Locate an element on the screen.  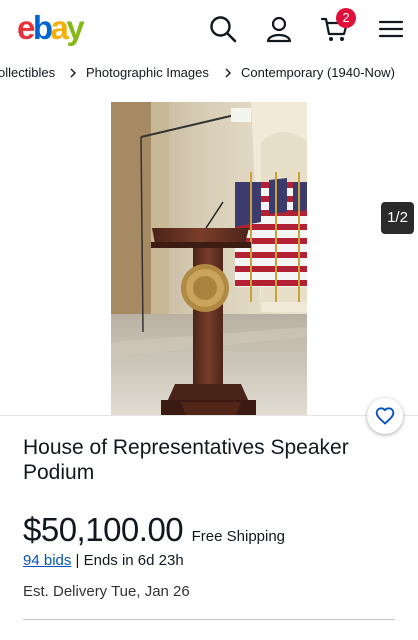
ebay-logo: ebay is located at coordinates (51, 27).